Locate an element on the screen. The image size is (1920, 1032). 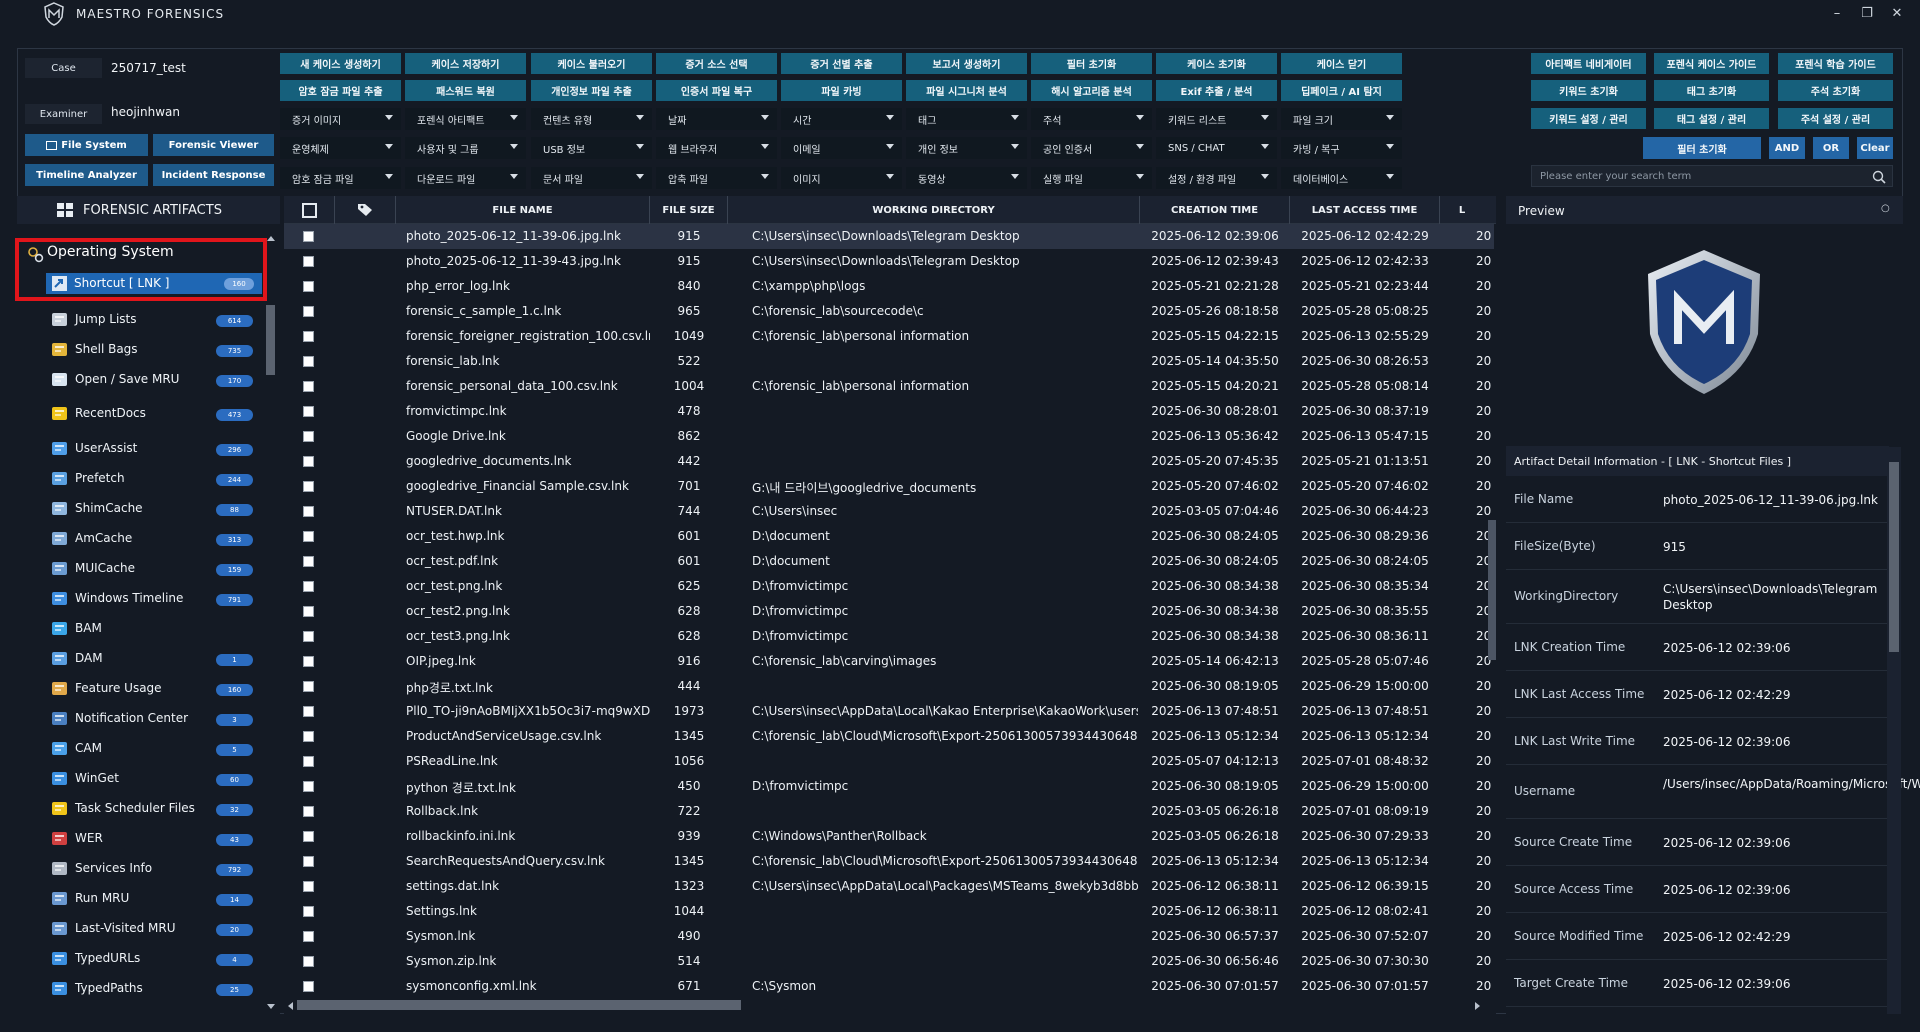
filter-dropdown: 다운로드 파일 is located at coordinates (465, 178).